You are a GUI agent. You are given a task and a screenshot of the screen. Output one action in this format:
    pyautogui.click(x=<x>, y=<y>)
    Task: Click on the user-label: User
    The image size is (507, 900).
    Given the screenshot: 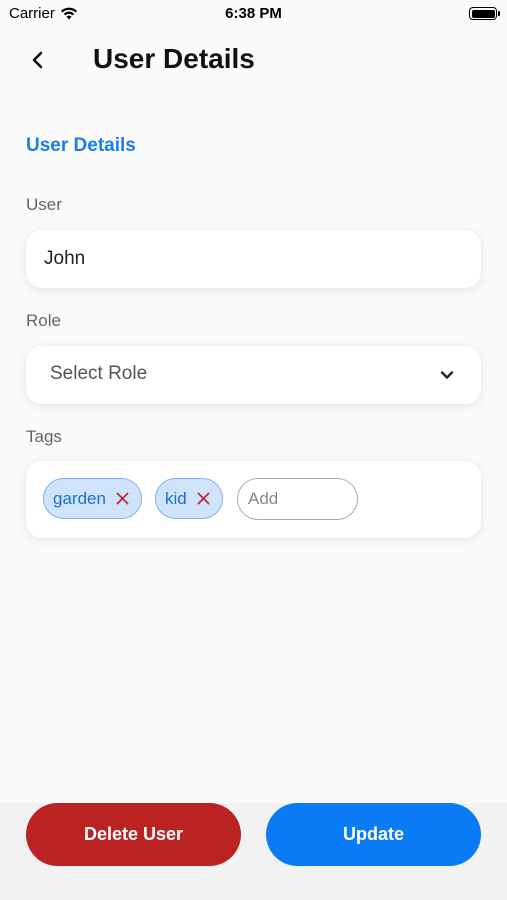 What is the action you would take?
    pyautogui.click(x=44, y=204)
    